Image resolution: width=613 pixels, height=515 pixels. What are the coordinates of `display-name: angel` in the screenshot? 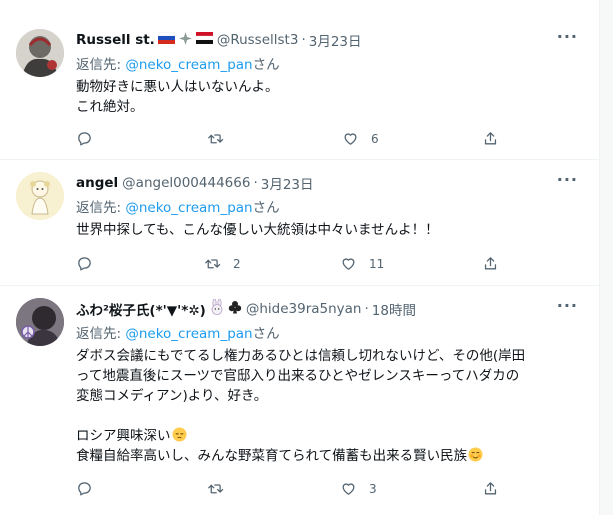 It's located at (97, 183).